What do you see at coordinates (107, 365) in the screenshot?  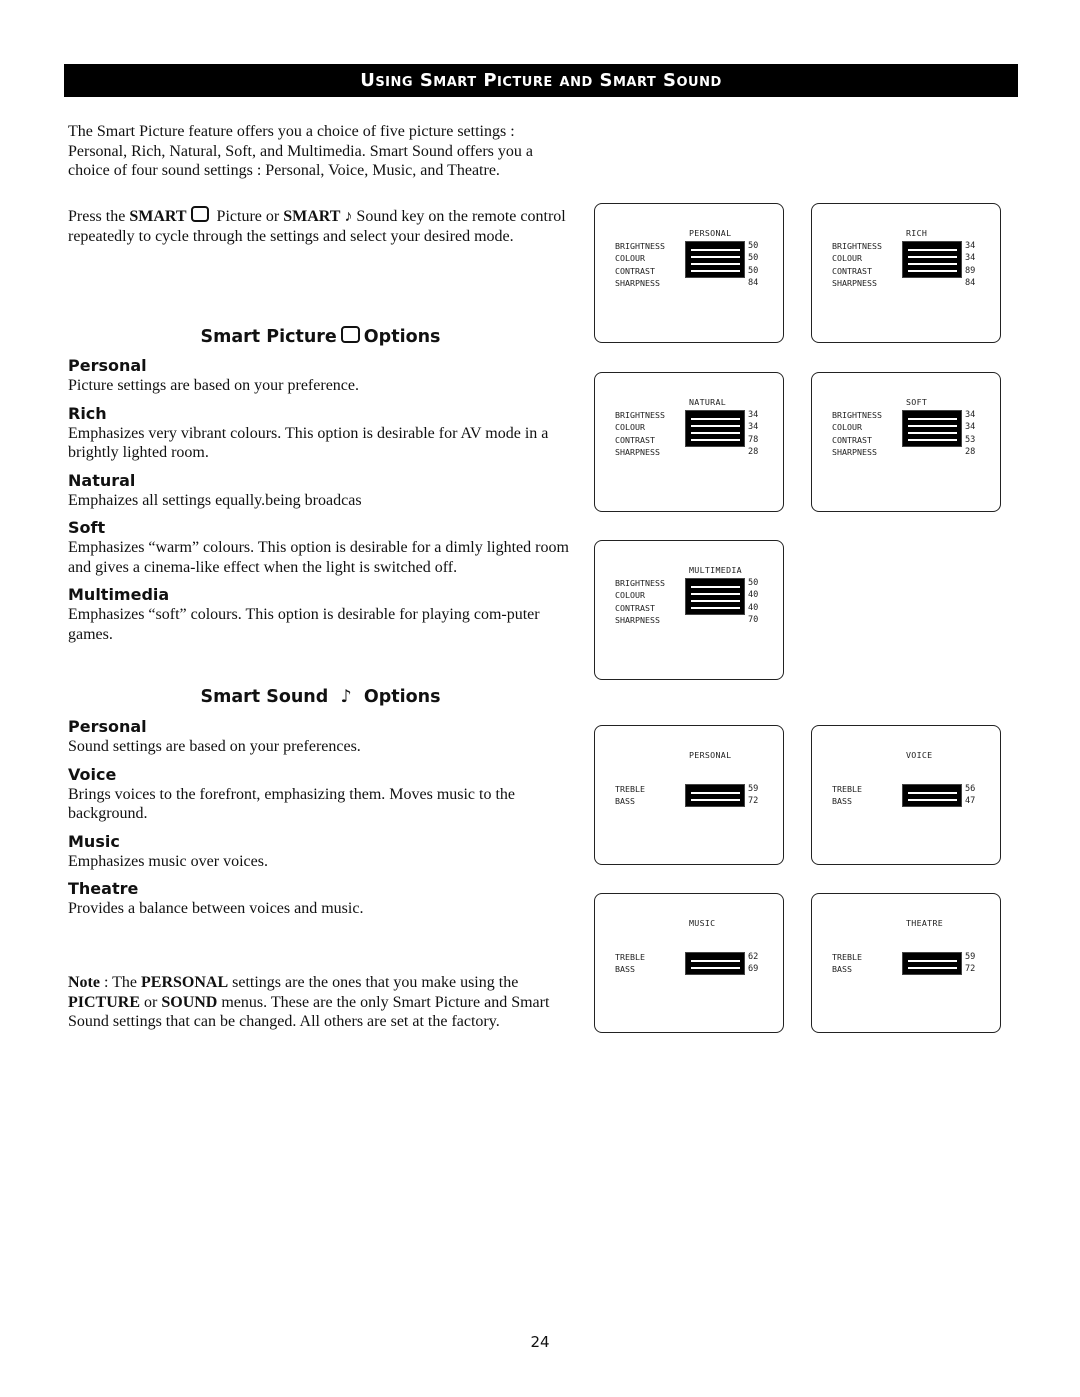 I see `option-heading: Personal` at bounding box center [107, 365].